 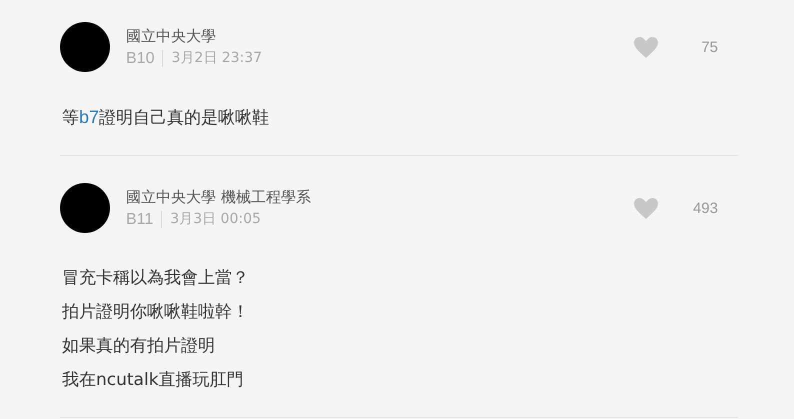 I want to click on like-count: 75, so click(x=709, y=47).